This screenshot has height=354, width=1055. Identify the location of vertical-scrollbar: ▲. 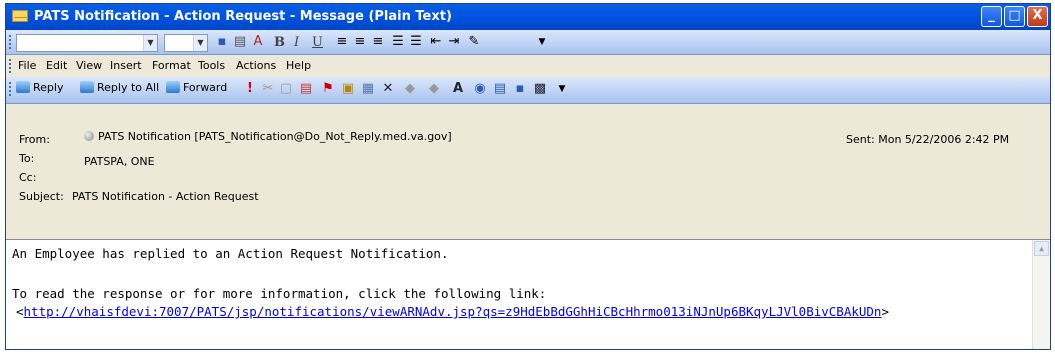
(1041, 294).